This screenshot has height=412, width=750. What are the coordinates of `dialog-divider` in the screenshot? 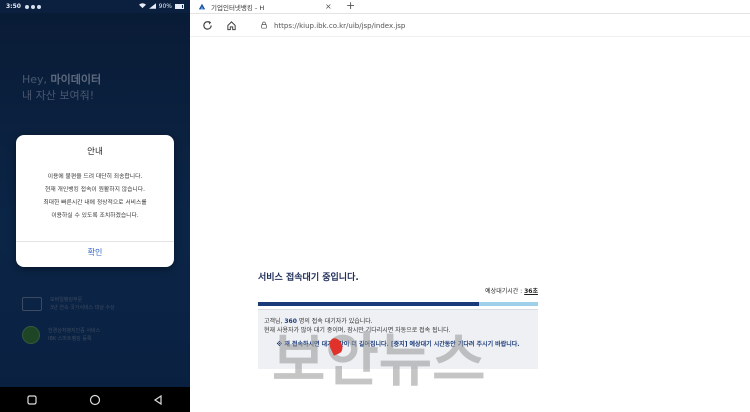 It's located at (95, 241).